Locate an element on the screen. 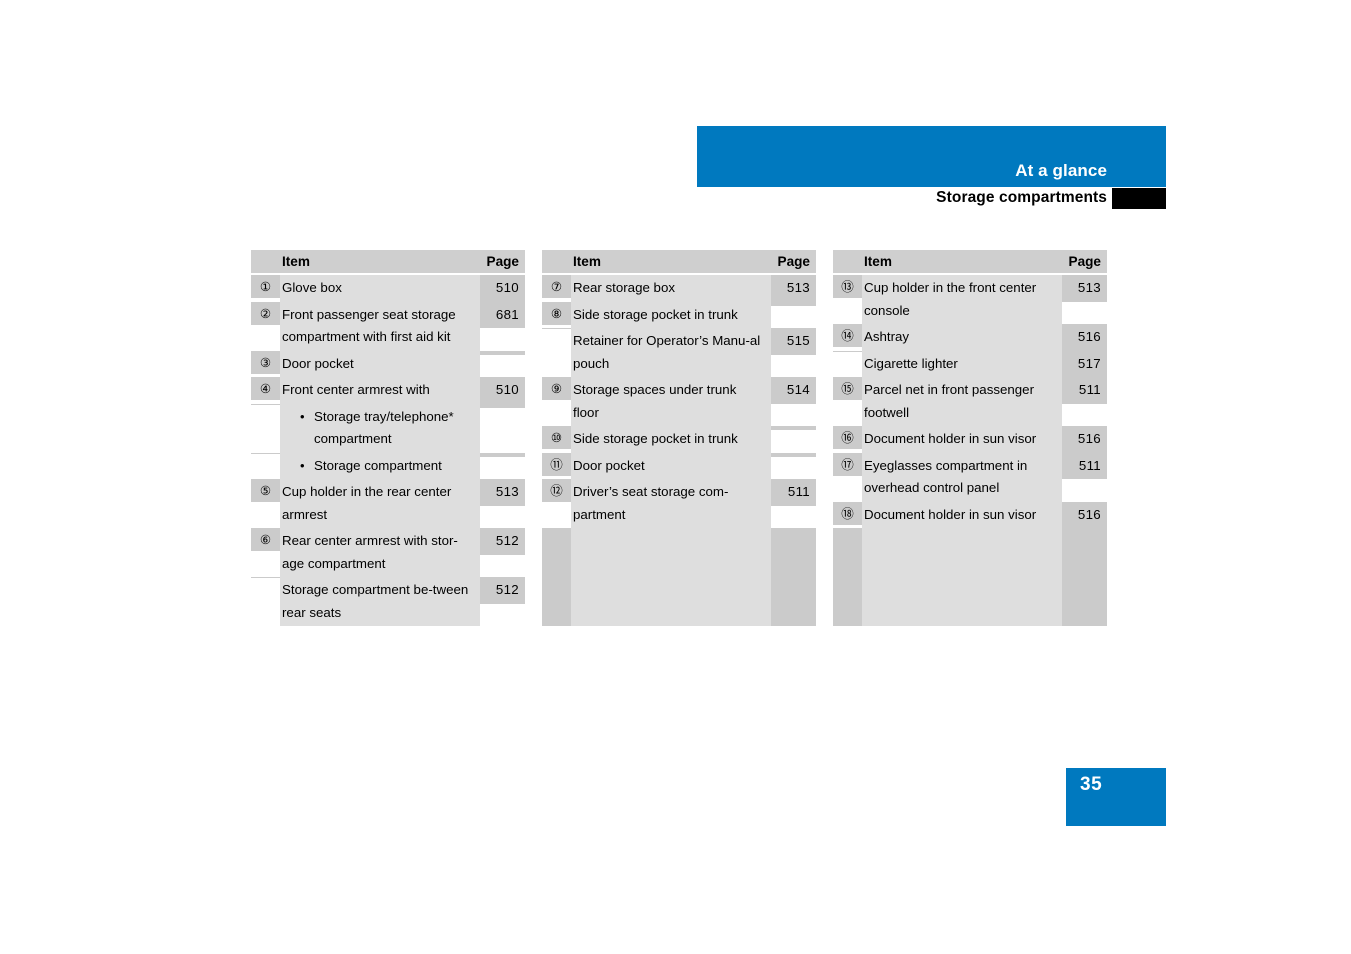  callout-number-icon: ③ is located at coordinates (265, 362).